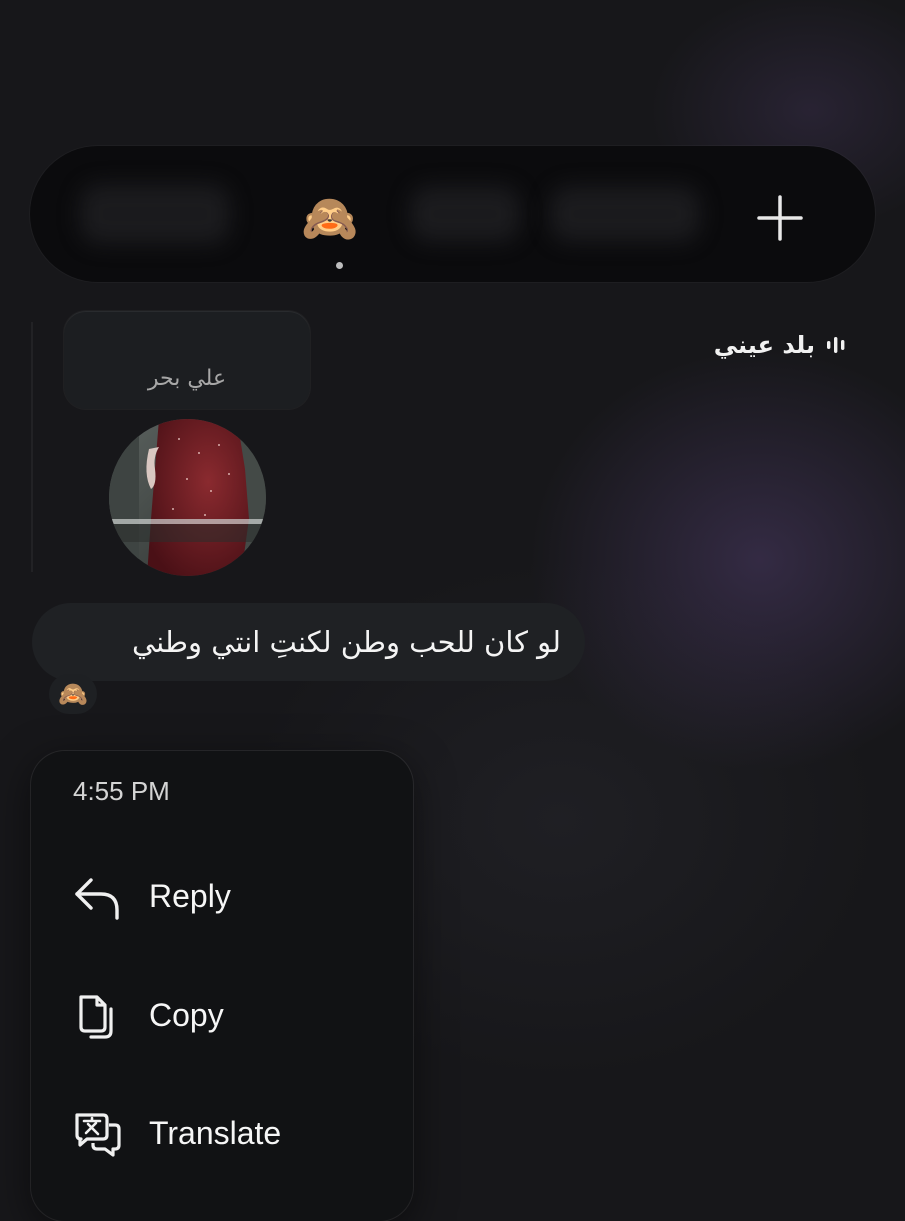 The width and height of the screenshot is (905, 1221). Describe the element at coordinates (190, 895) in the screenshot. I see `menu-item-label: Reply` at that location.